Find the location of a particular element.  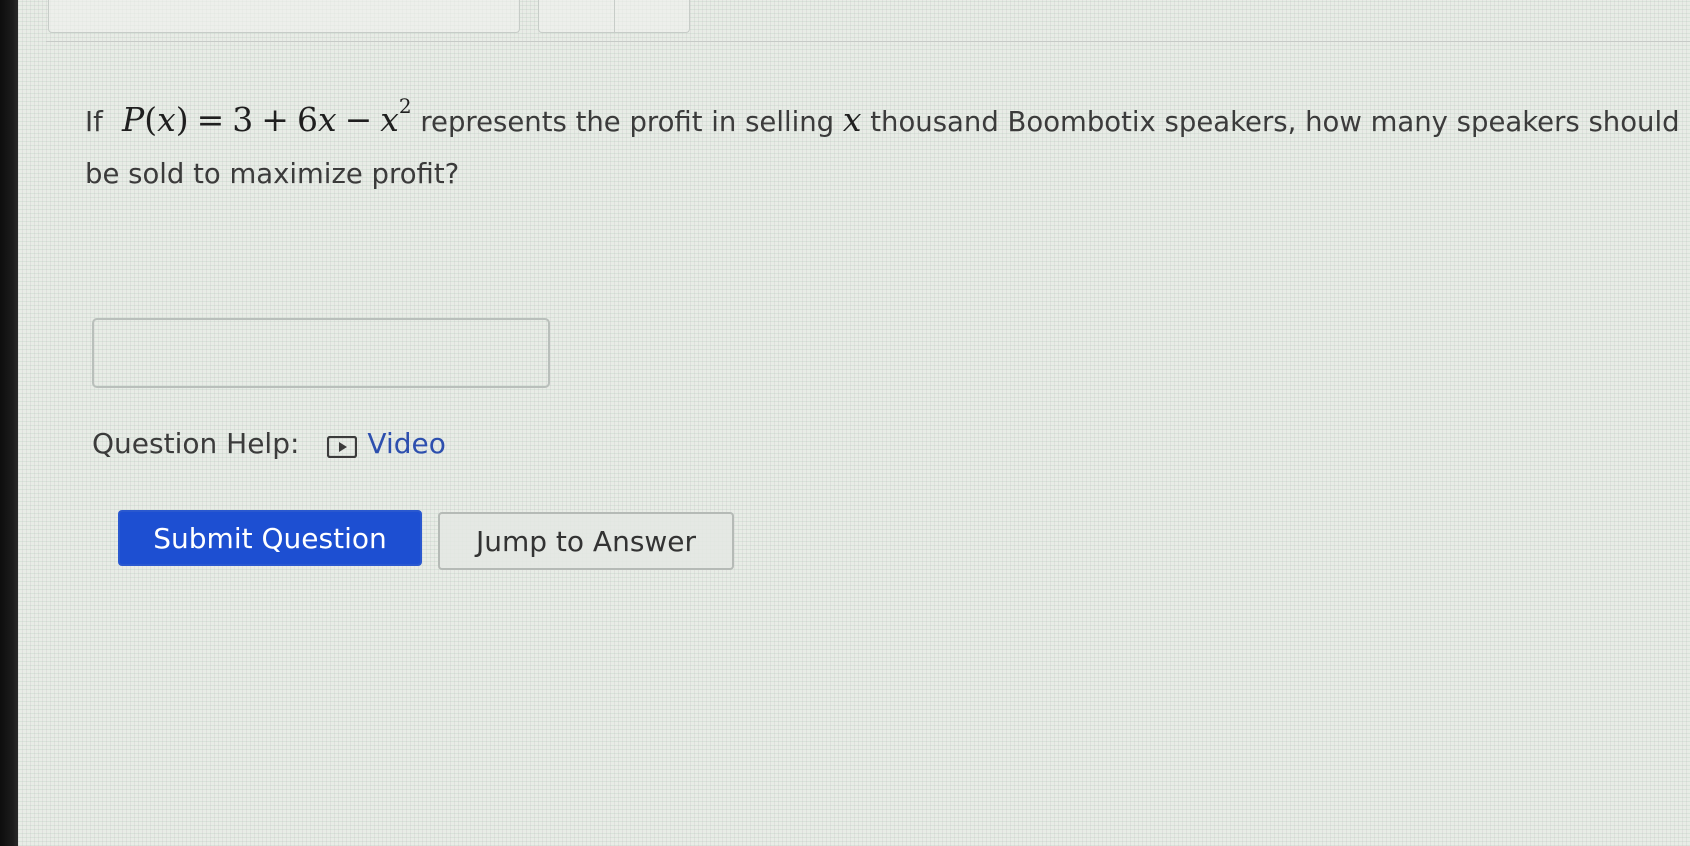

jump-to-answer-button: Jump to Answer is located at coordinates (586, 541).